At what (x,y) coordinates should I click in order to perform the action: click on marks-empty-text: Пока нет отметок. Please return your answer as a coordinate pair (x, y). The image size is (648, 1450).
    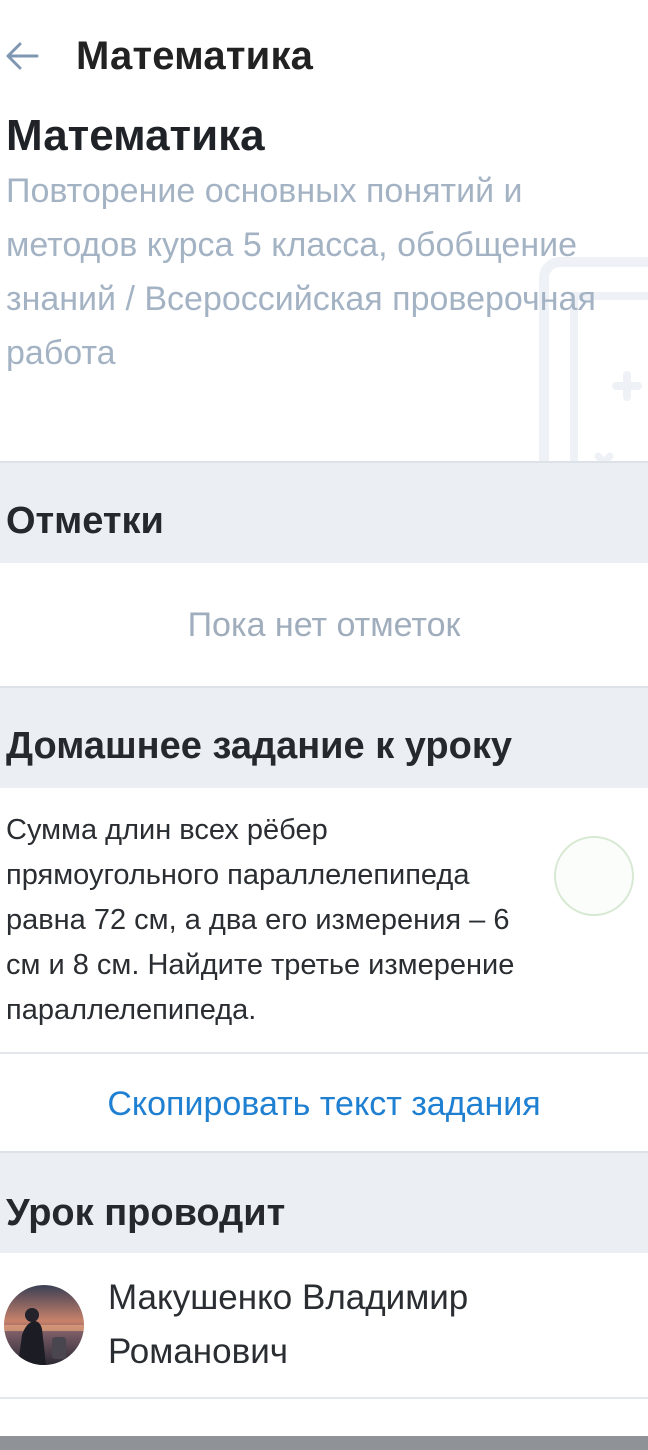
    Looking at the image, I should click on (324, 625).